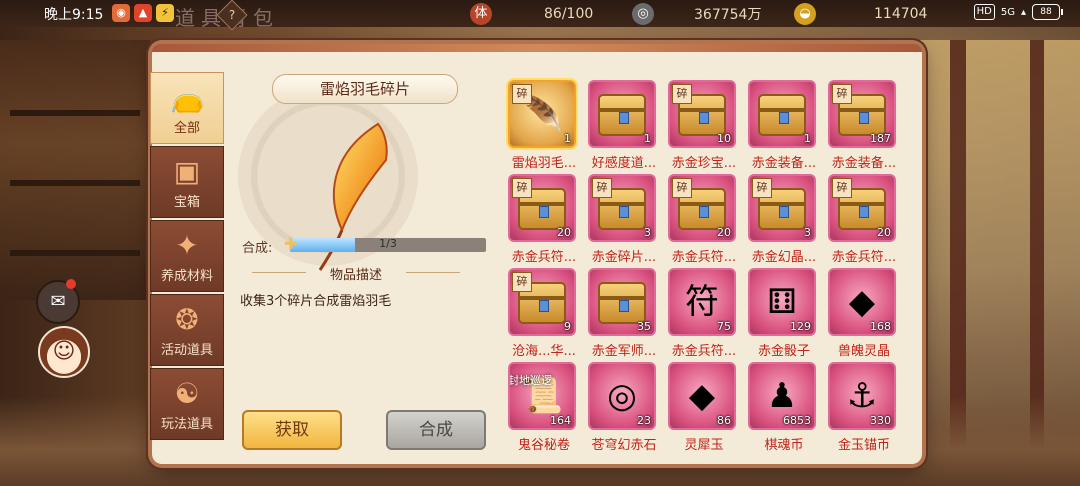  I want to click on item-name: 雷焰羽毛碎片, so click(365, 89).